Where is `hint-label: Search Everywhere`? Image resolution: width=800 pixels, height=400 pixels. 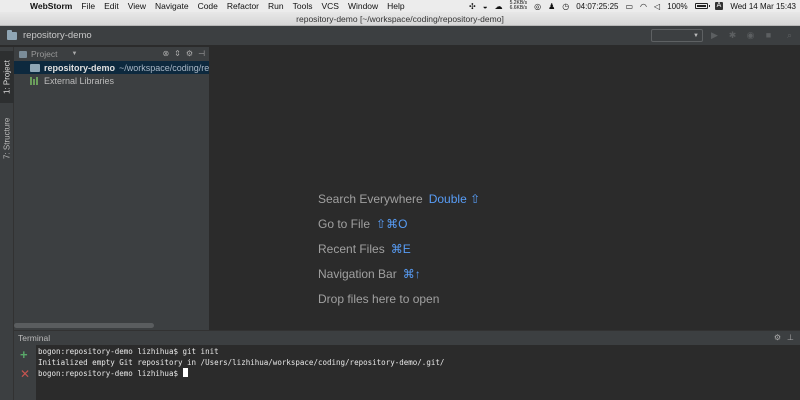 hint-label: Search Everywhere is located at coordinates (370, 199).